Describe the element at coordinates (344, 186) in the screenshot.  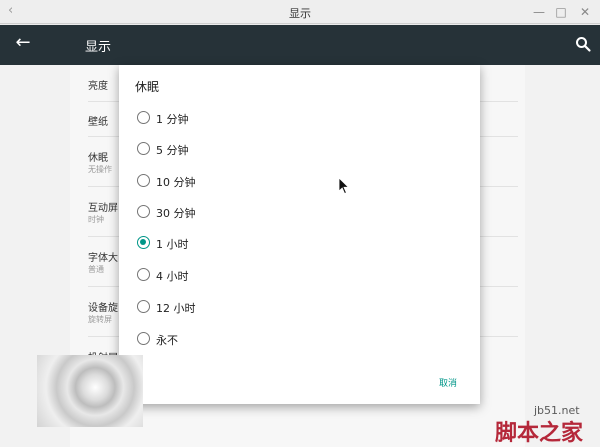
I see `mouse-cursor-icon` at that location.